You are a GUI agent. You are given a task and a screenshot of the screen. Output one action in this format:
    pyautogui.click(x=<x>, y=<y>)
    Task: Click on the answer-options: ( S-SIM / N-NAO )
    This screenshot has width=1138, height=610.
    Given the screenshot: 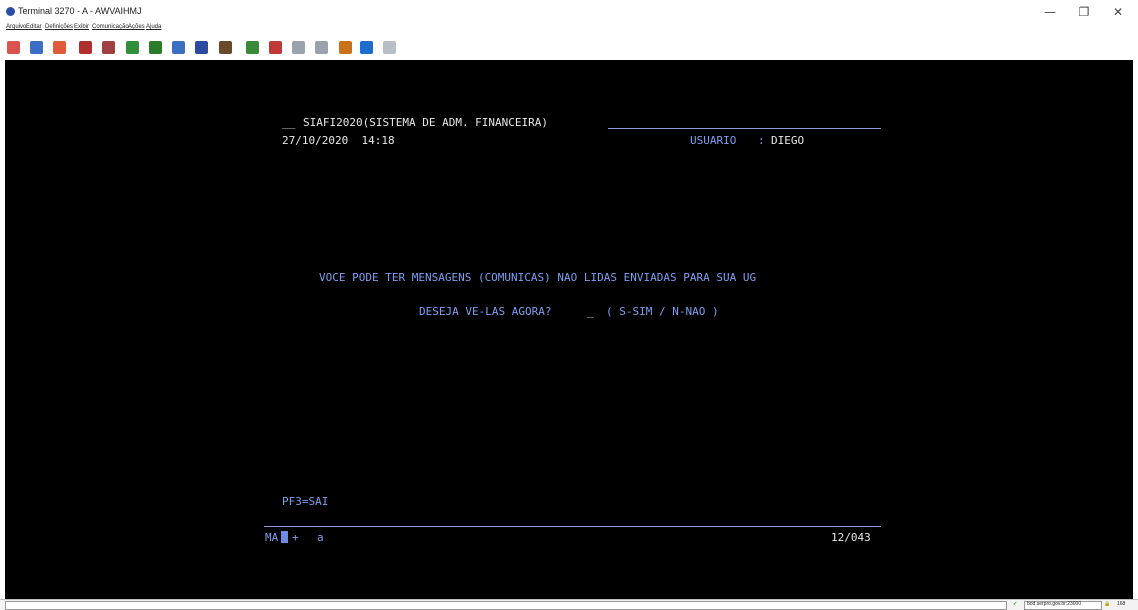 What is the action you would take?
    pyautogui.click(x=662, y=311)
    